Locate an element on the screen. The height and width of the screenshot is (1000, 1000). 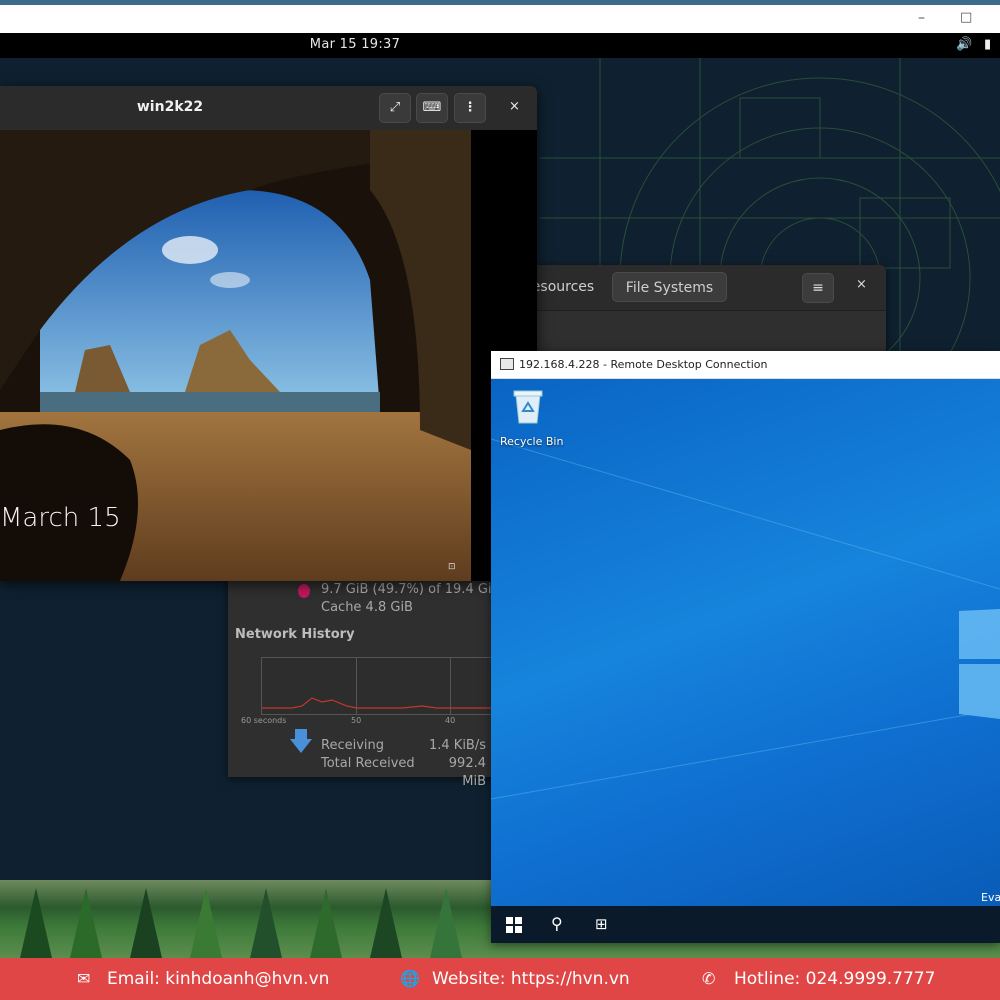
search-icon: ⚲ is located at coordinates (557, 923).